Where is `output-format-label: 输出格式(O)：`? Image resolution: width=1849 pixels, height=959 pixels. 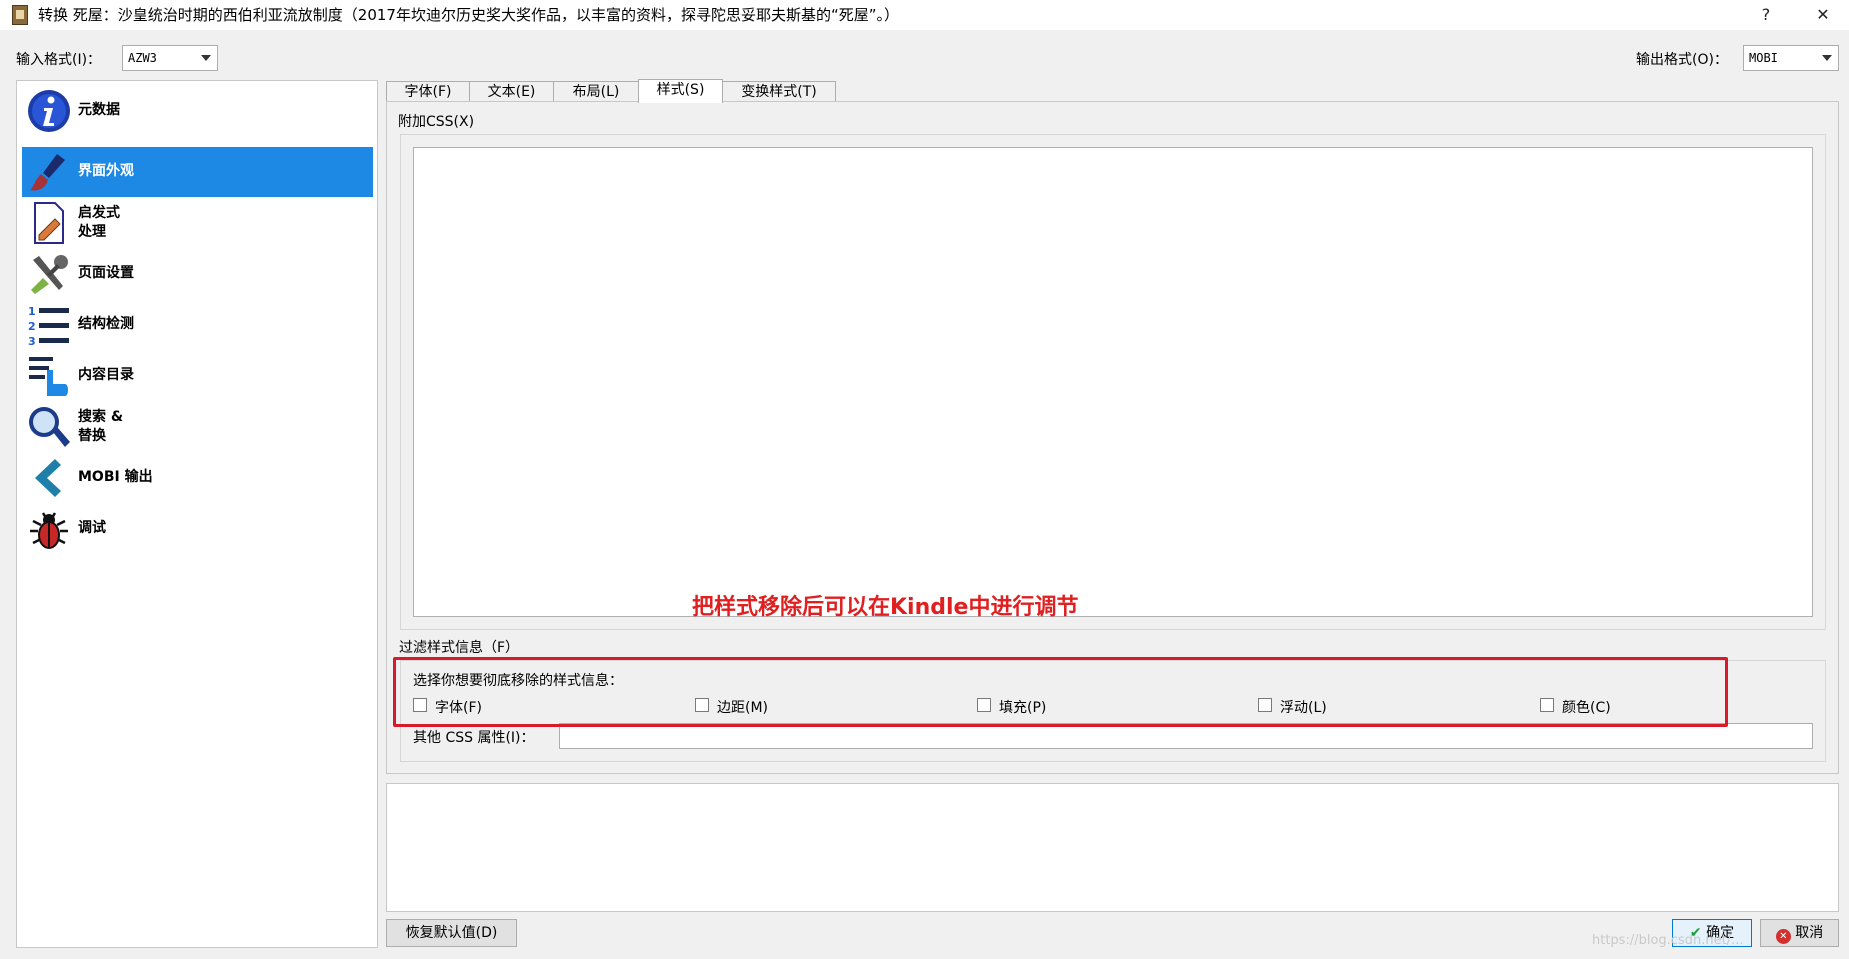 output-format-label: 输出格式(O)： is located at coordinates (1682, 60).